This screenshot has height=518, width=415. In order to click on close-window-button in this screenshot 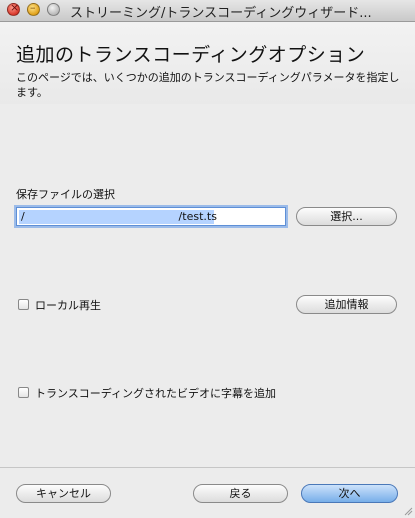, I will do `click(13, 8)`.